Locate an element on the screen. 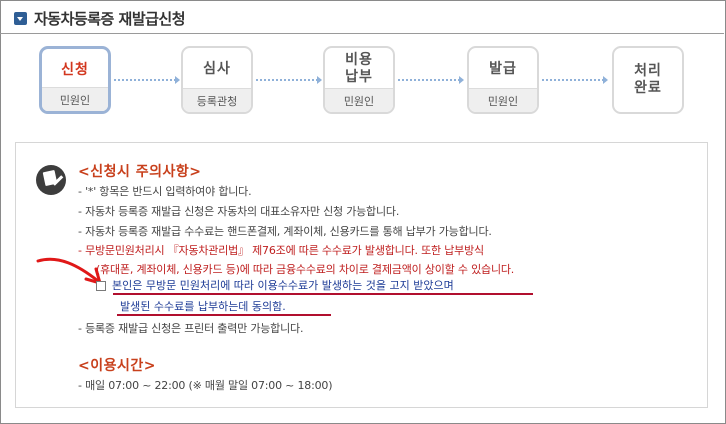 The width and height of the screenshot is (726, 424). chevron-down-icon is located at coordinates (20, 18).